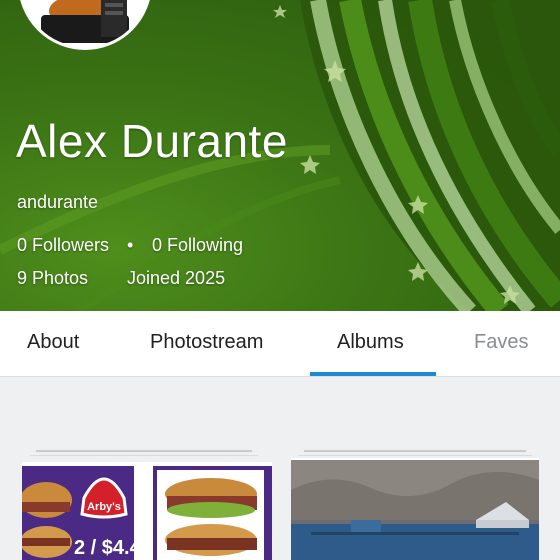  I want to click on arbys-logo-text: Arby's, so click(104, 507).